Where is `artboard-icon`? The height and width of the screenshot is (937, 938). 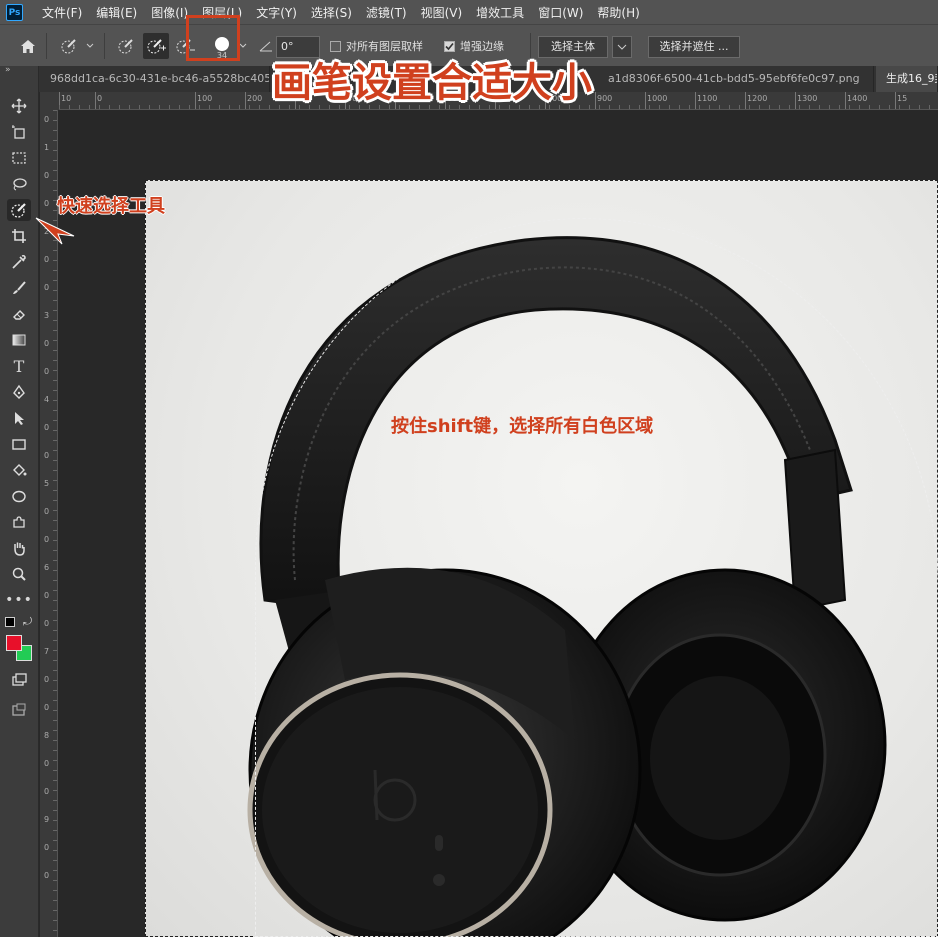 artboard-icon is located at coordinates (19, 132).